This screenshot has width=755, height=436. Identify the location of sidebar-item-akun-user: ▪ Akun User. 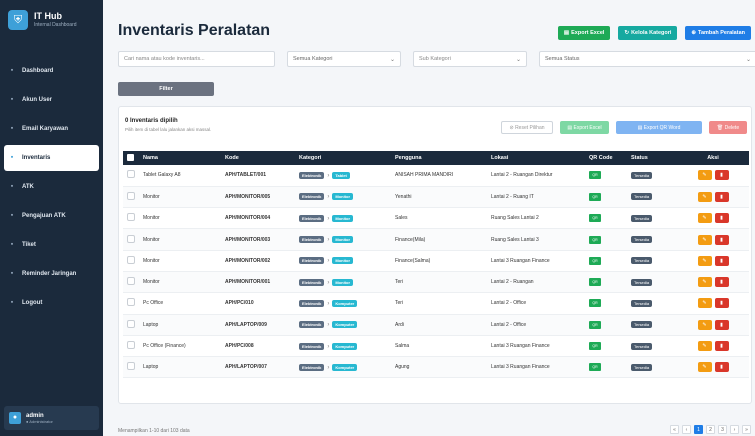
(51, 100).